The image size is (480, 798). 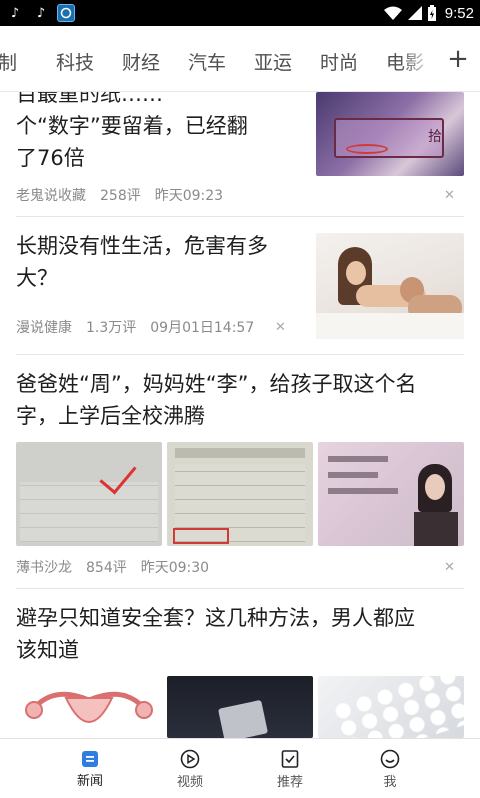 What do you see at coordinates (216, 400) in the screenshot?
I see `news-title: 爸爸姓“周”，妈妈姓“李”，给孩子取这个名 字，上学后全校沸腾` at bounding box center [216, 400].